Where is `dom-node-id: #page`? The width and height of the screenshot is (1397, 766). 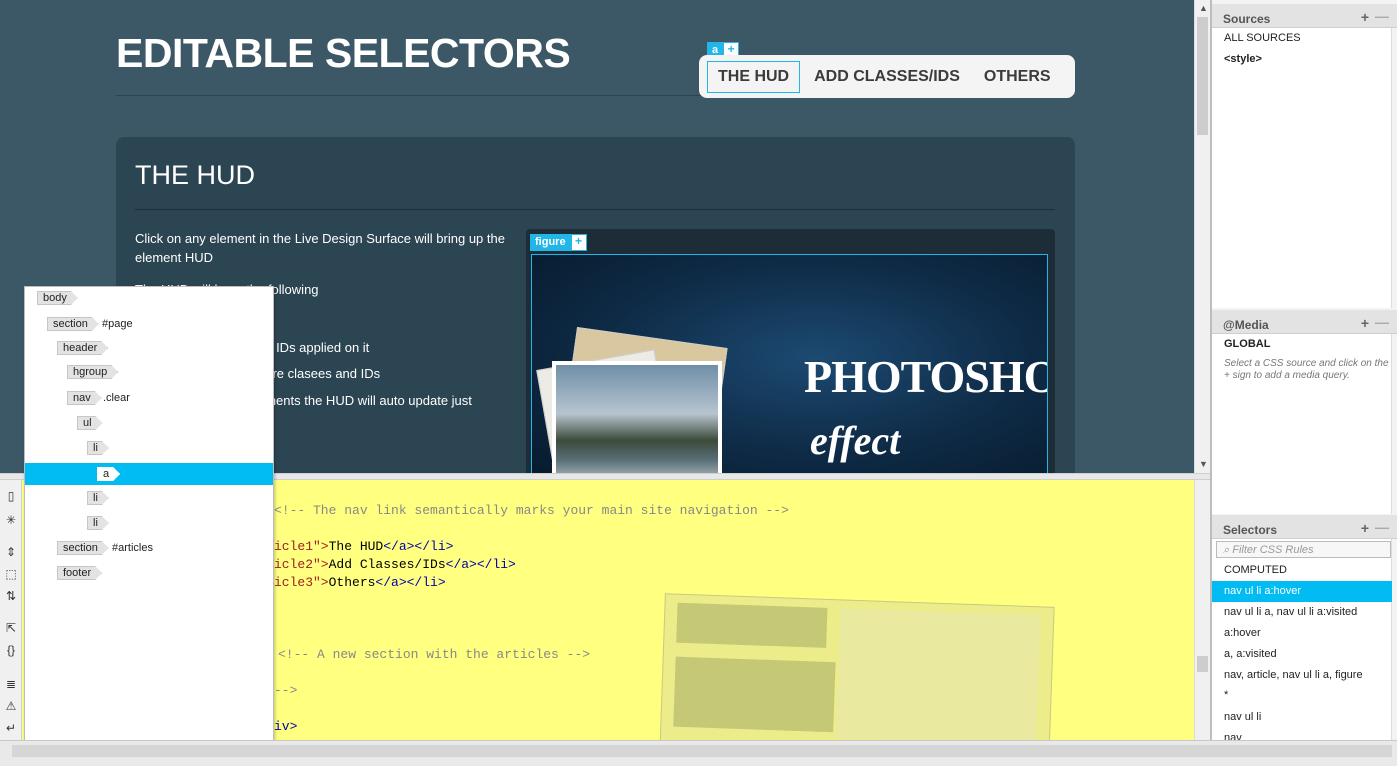 dom-node-id: #page is located at coordinates (117, 324).